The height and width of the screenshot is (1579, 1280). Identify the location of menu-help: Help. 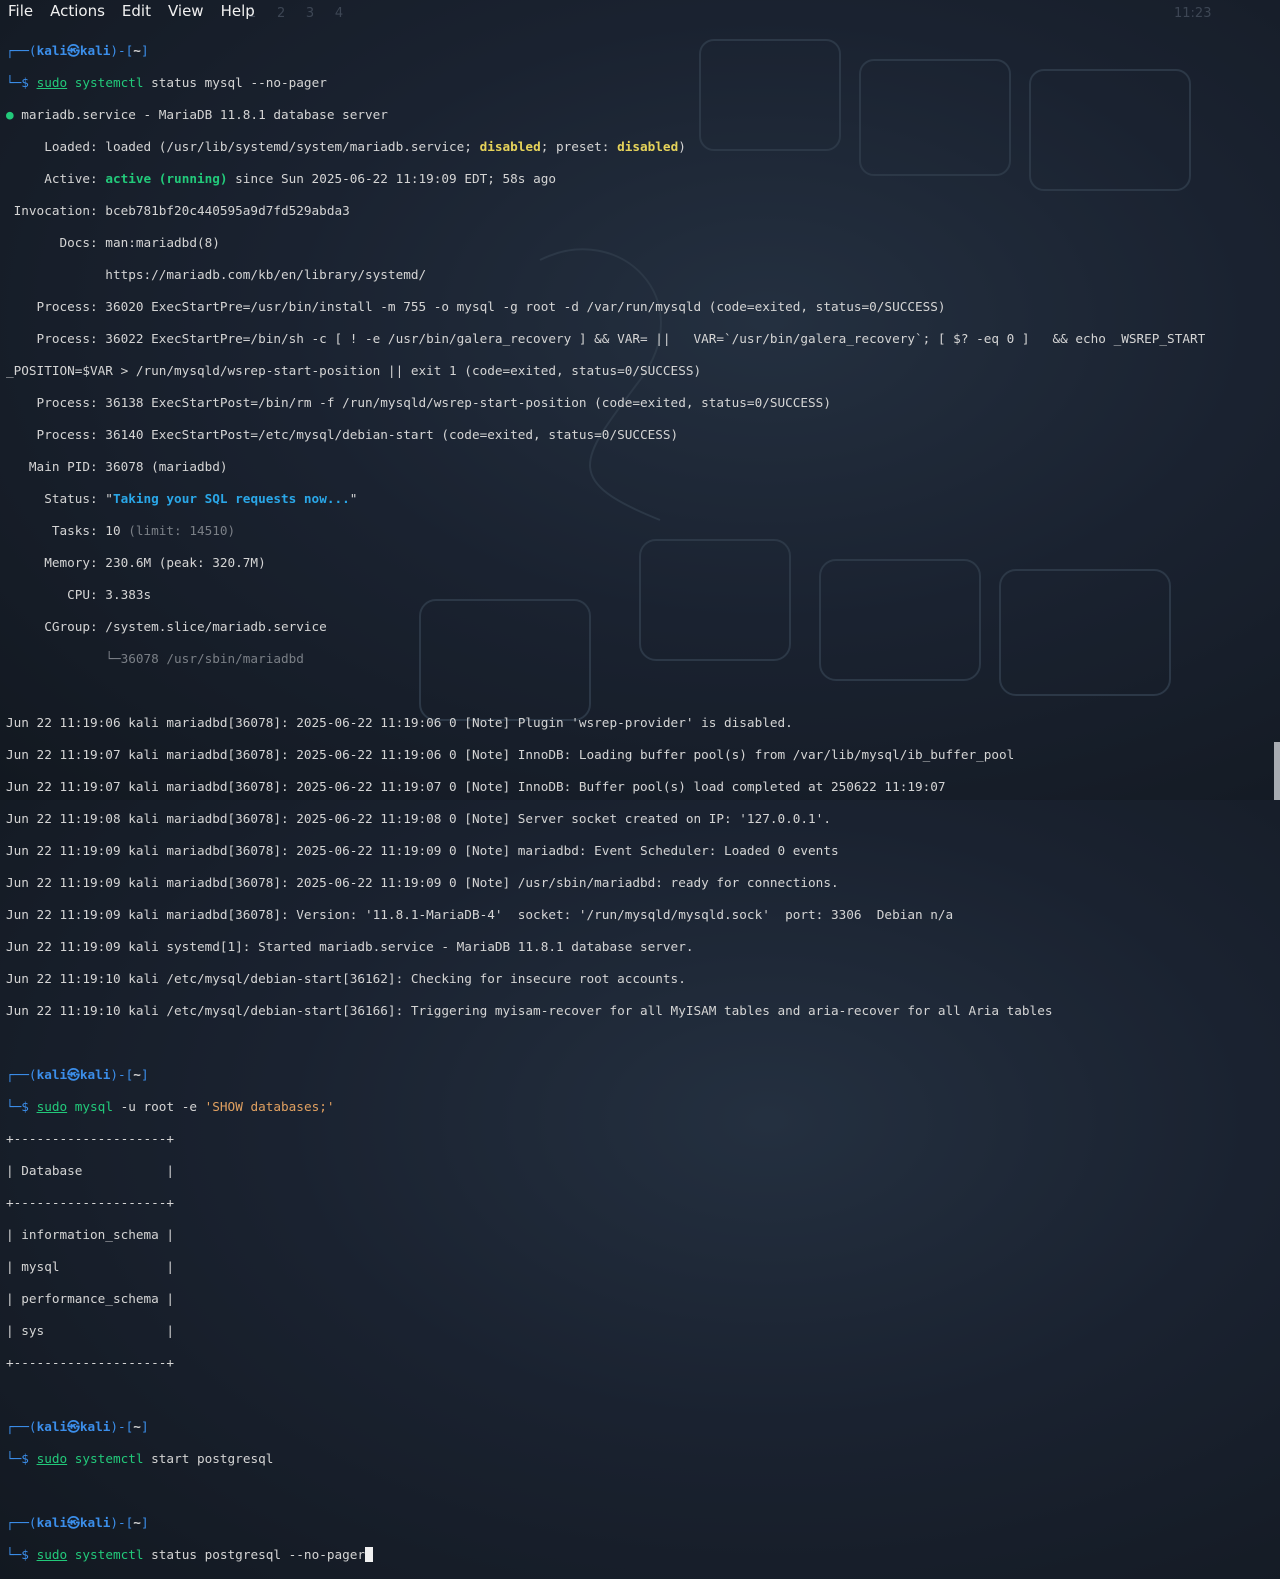
(238, 11).